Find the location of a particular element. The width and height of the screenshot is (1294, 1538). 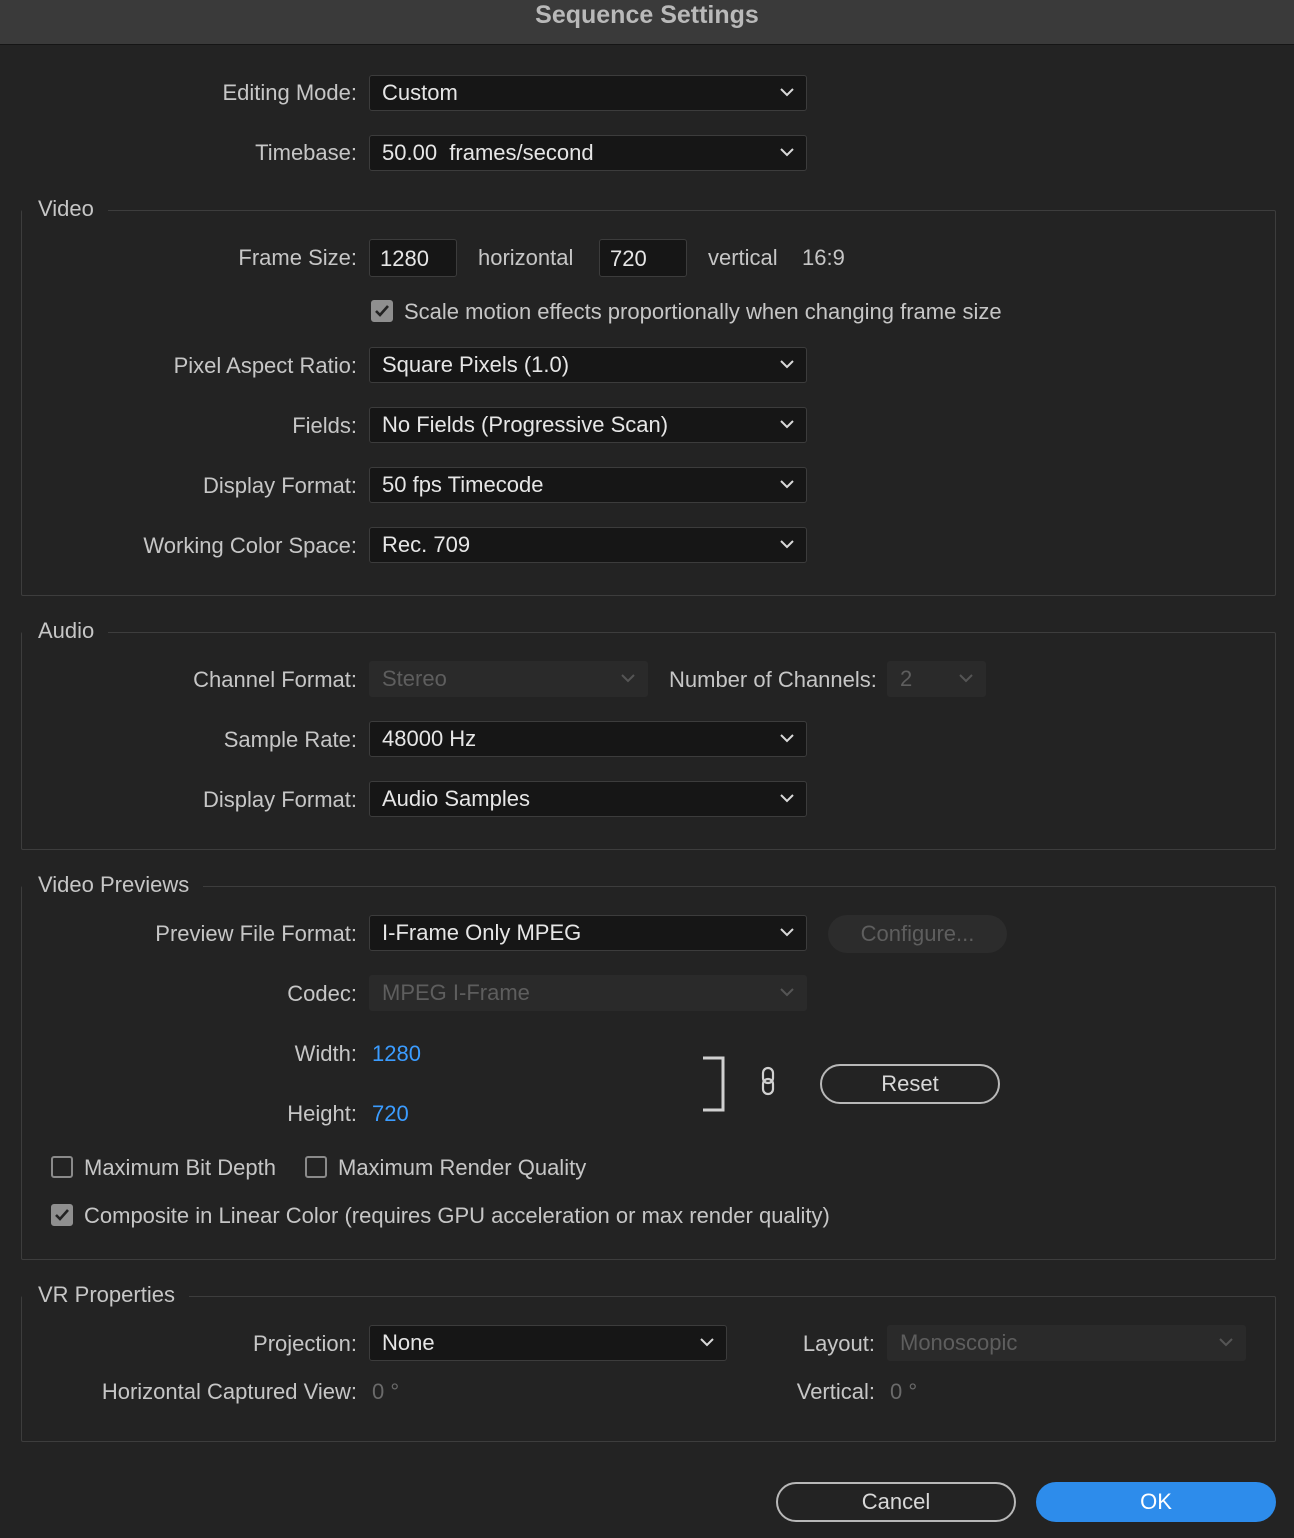

video-display-format-value: 50 fps Timecode is located at coordinates (463, 484).